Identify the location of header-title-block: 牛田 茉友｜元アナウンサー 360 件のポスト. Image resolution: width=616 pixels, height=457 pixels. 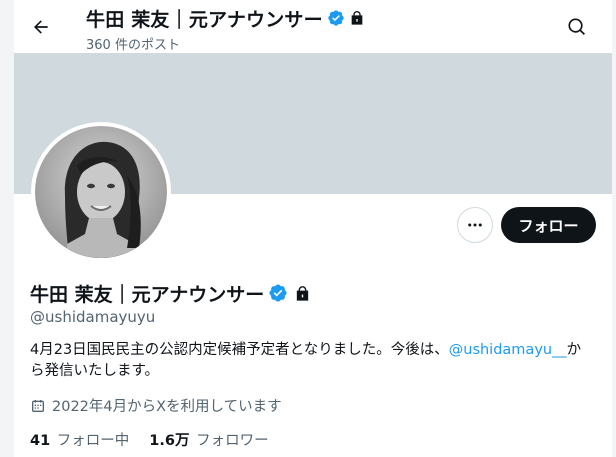
(225, 29).